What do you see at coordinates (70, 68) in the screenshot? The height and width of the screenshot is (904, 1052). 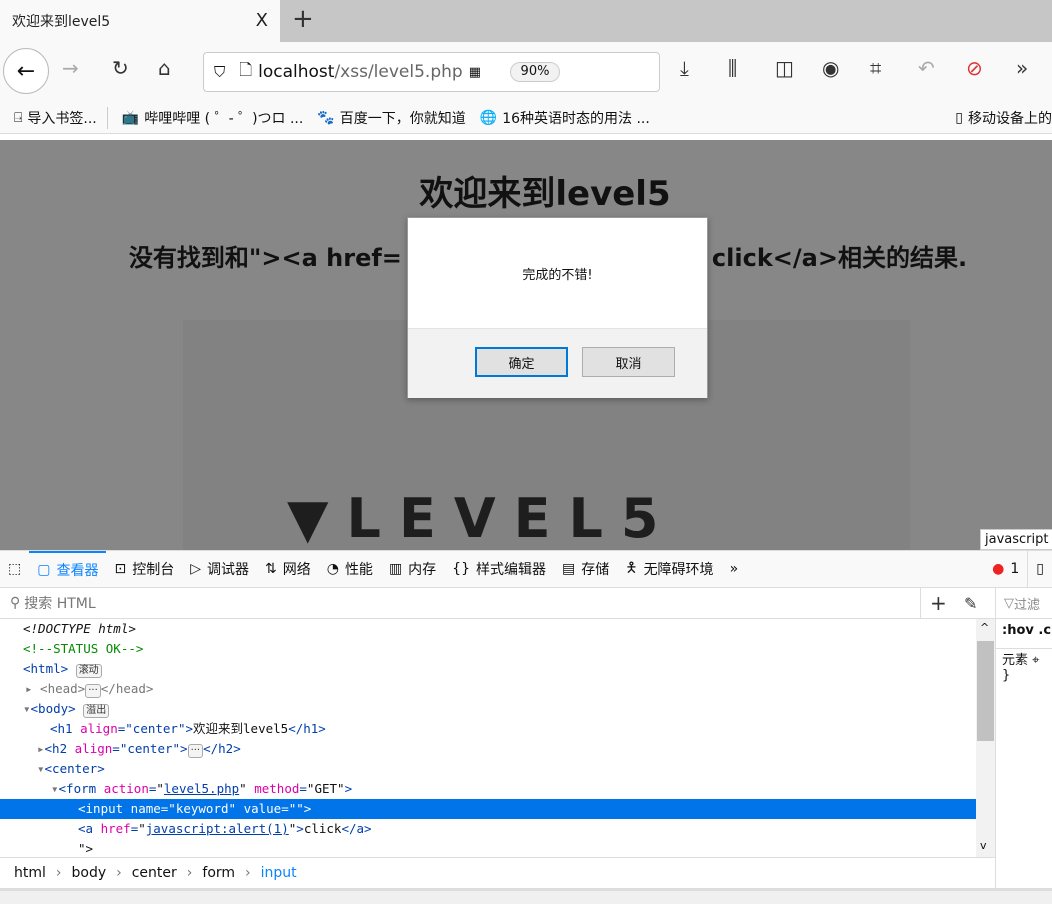 I see `forward-icon: →` at bounding box center [70, 68].